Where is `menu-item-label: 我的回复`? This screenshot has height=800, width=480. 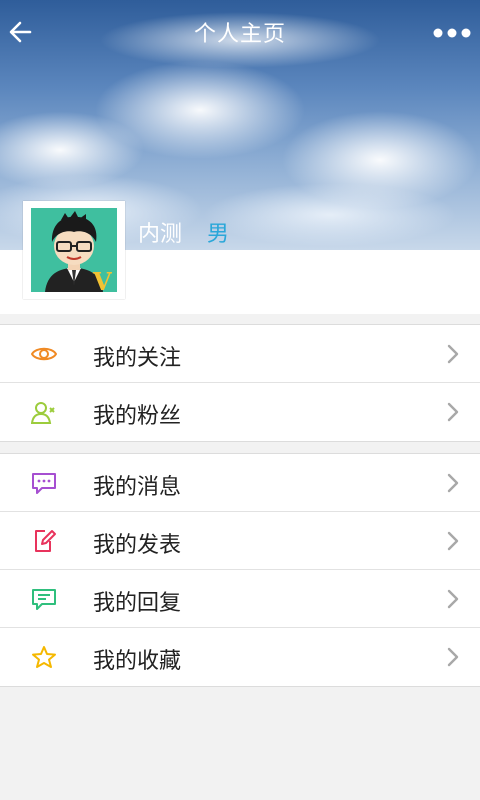 menu-item-label: 我的回复 is located at coordinates (137, 603).